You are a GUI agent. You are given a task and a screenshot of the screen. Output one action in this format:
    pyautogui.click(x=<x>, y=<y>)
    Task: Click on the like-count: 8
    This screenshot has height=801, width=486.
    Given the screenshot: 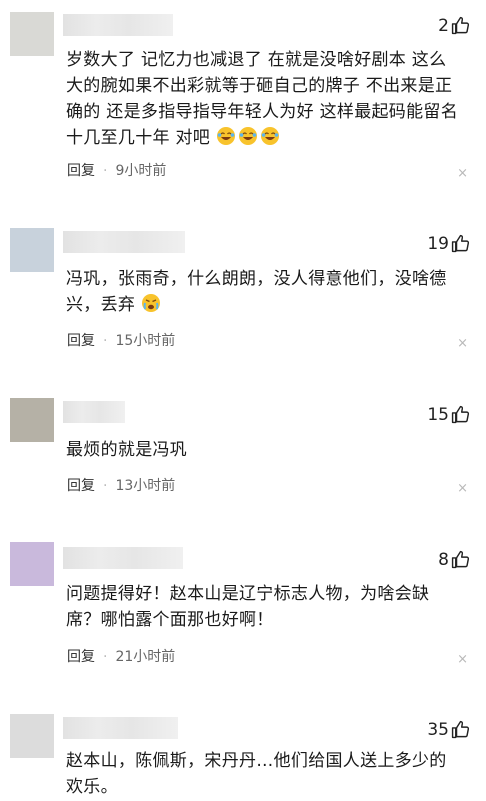 What is the action you would take?
    pyautogui.click(x=443, y=560)
    